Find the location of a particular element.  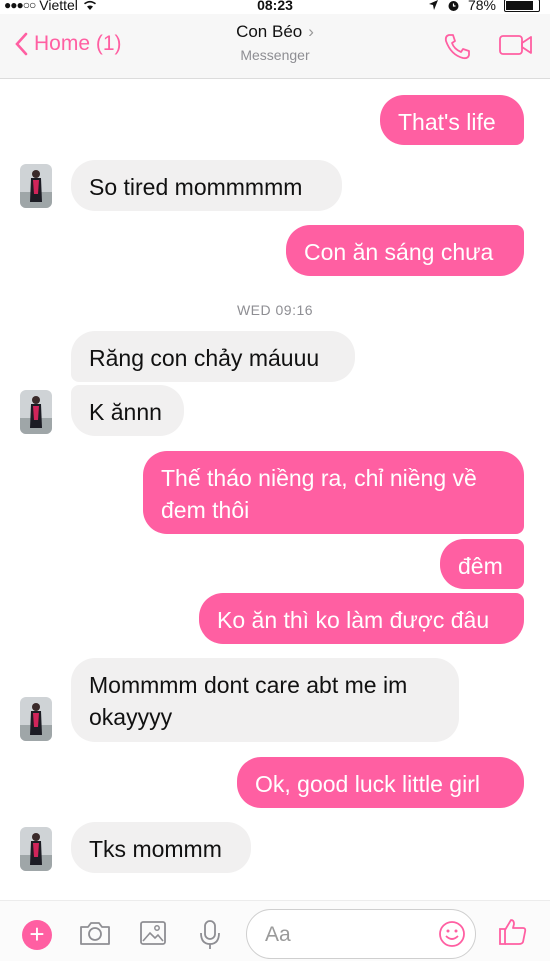

phone-icon is located at coordinates (457, 47).